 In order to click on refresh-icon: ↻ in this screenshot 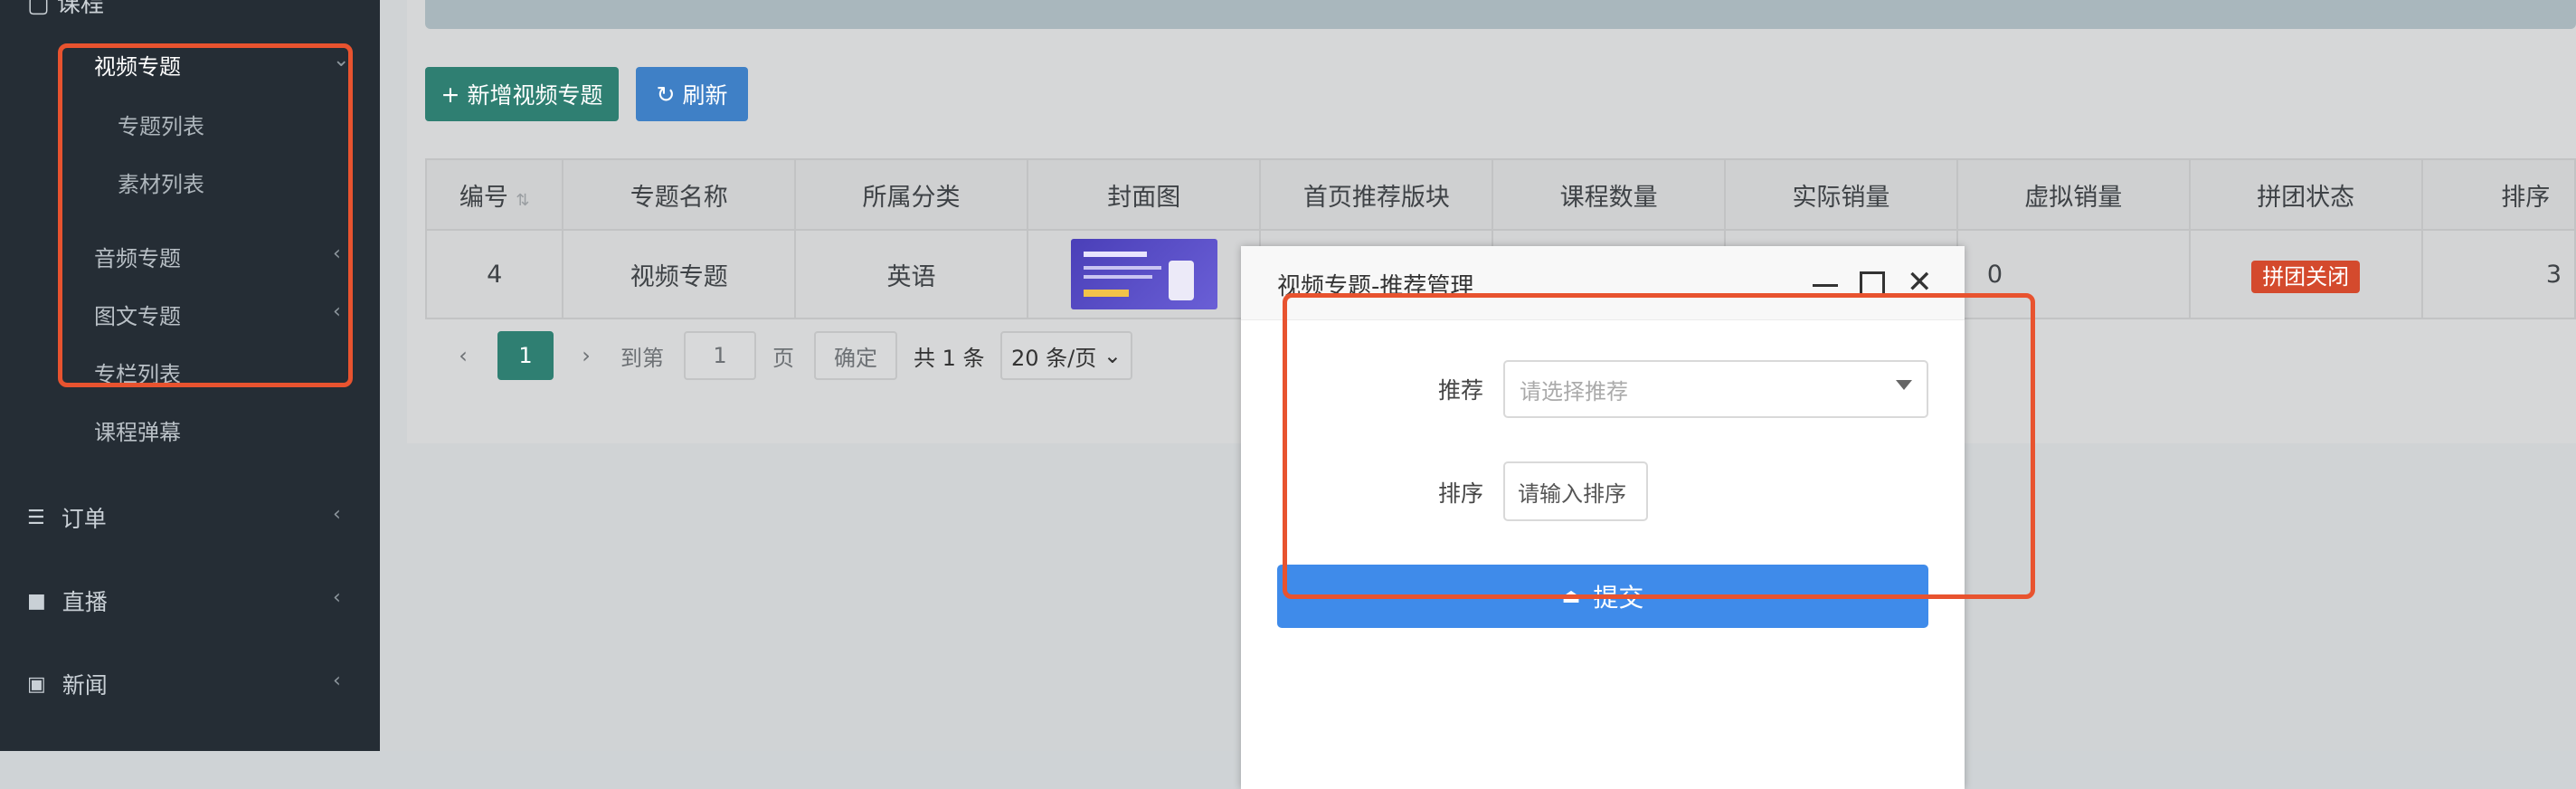, I will do `click(666, 94)`.